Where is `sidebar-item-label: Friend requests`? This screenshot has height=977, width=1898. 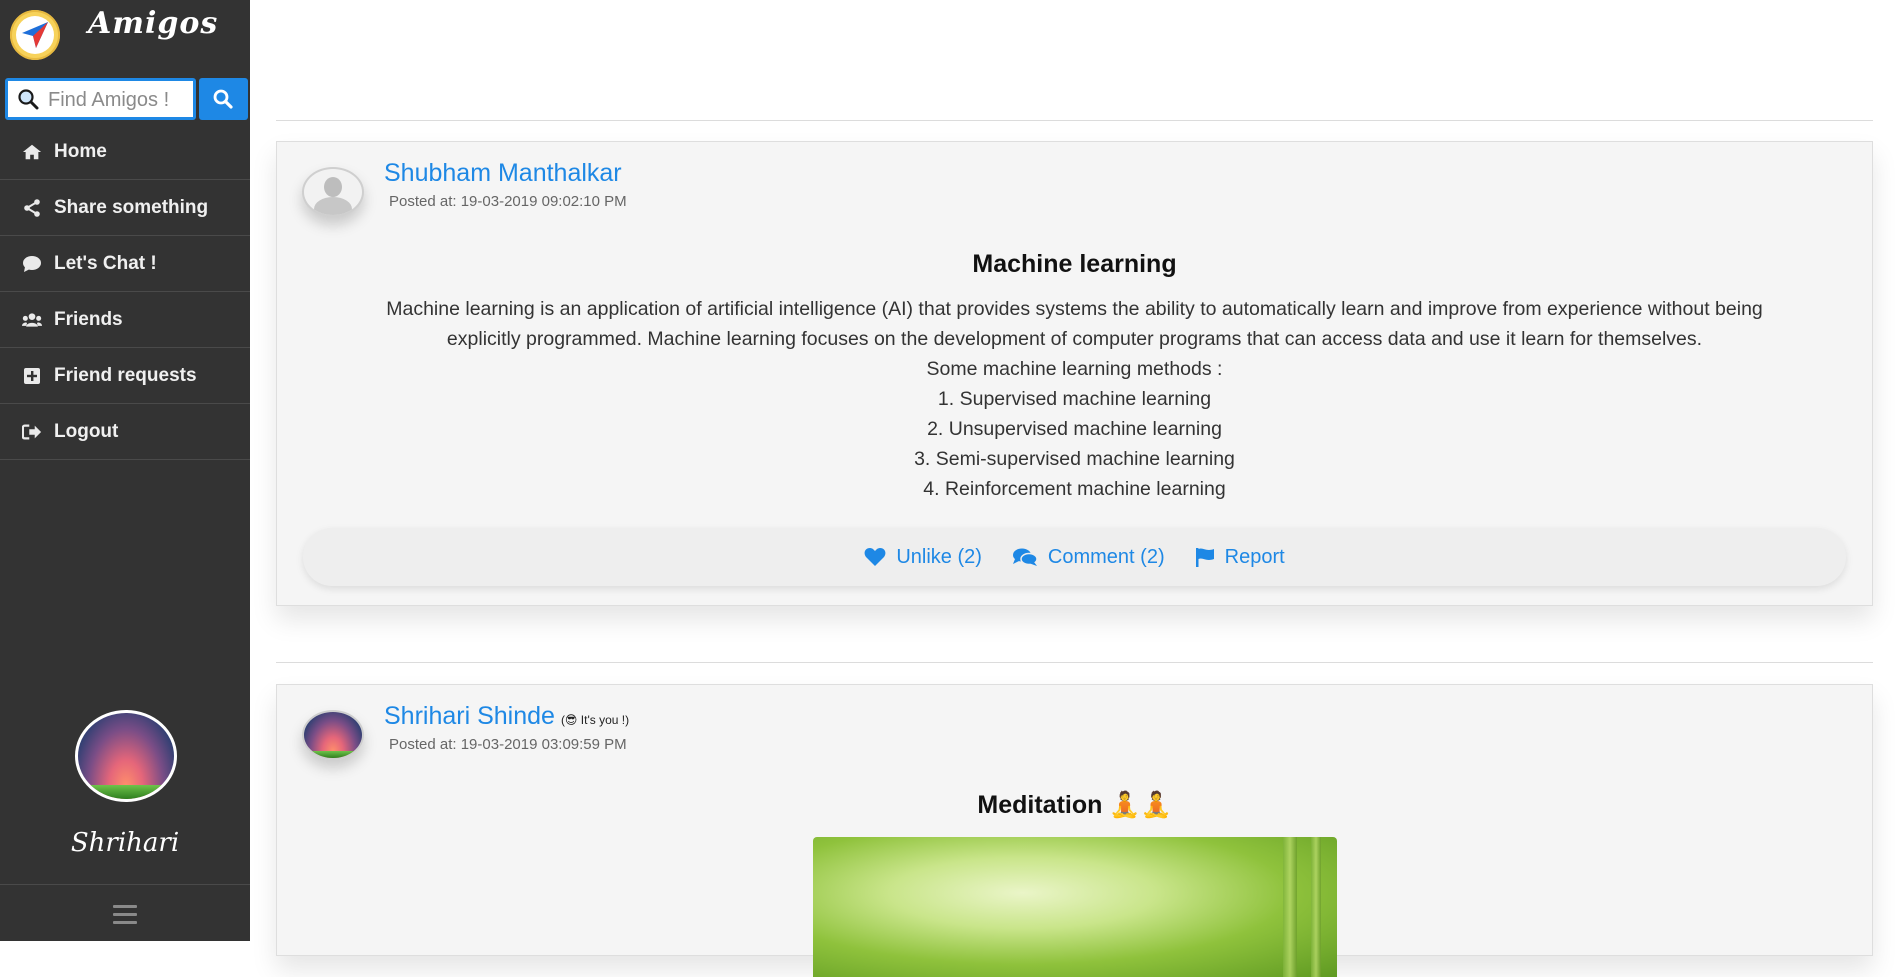
sidebar-item-label: Friend requests is located at coordinates (125, 375).